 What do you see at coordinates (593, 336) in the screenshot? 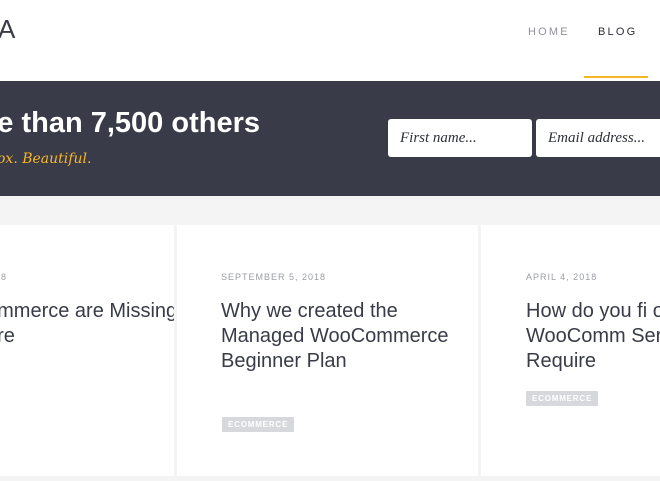
I see `post-title: How do you fi out WooComm Server Require` at bounding box center [593, 336].